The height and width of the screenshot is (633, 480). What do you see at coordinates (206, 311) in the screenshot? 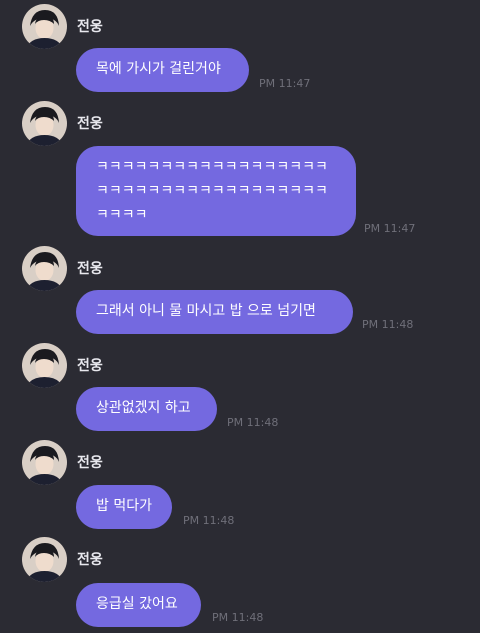
I see `message-text: 그래서 아니 물 마시고 밥 으로 넘기면` at bounding box center [206, 311].